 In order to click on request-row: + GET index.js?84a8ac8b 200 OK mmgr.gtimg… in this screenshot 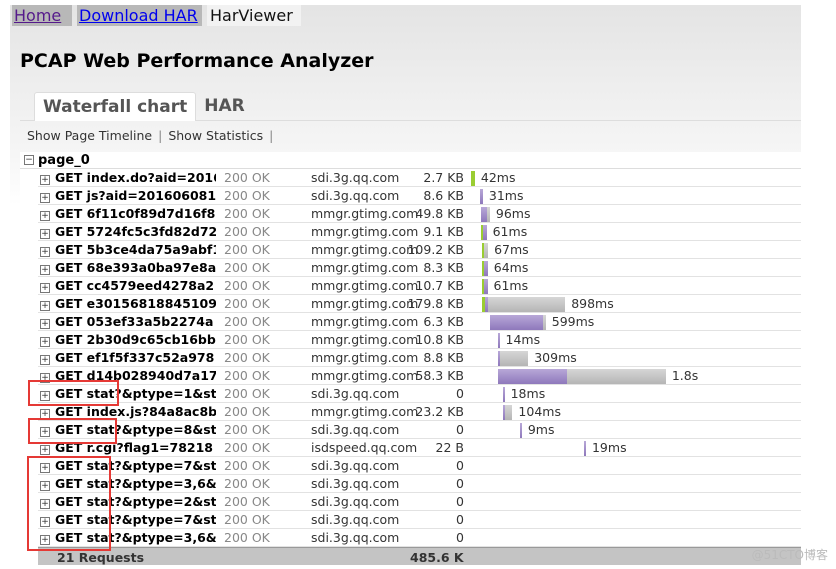, I will do `click(419, 412)`.